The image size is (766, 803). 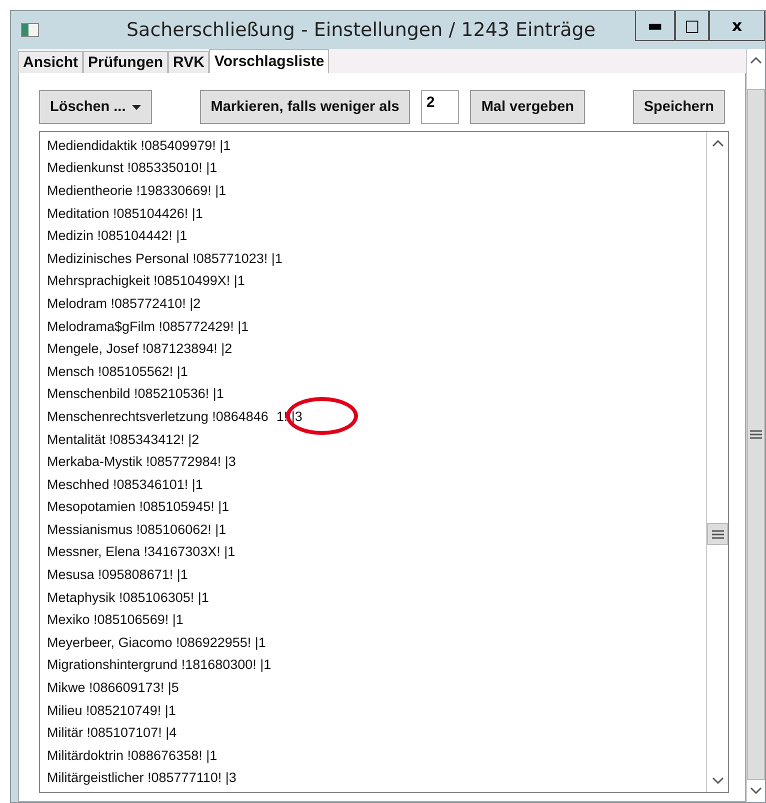 What do you see at coordinates (156, 642) in the screenshot?
I see `list-item: Meyerbeer, Giacomo !086922955! |1` at bounding box center [156, 642].